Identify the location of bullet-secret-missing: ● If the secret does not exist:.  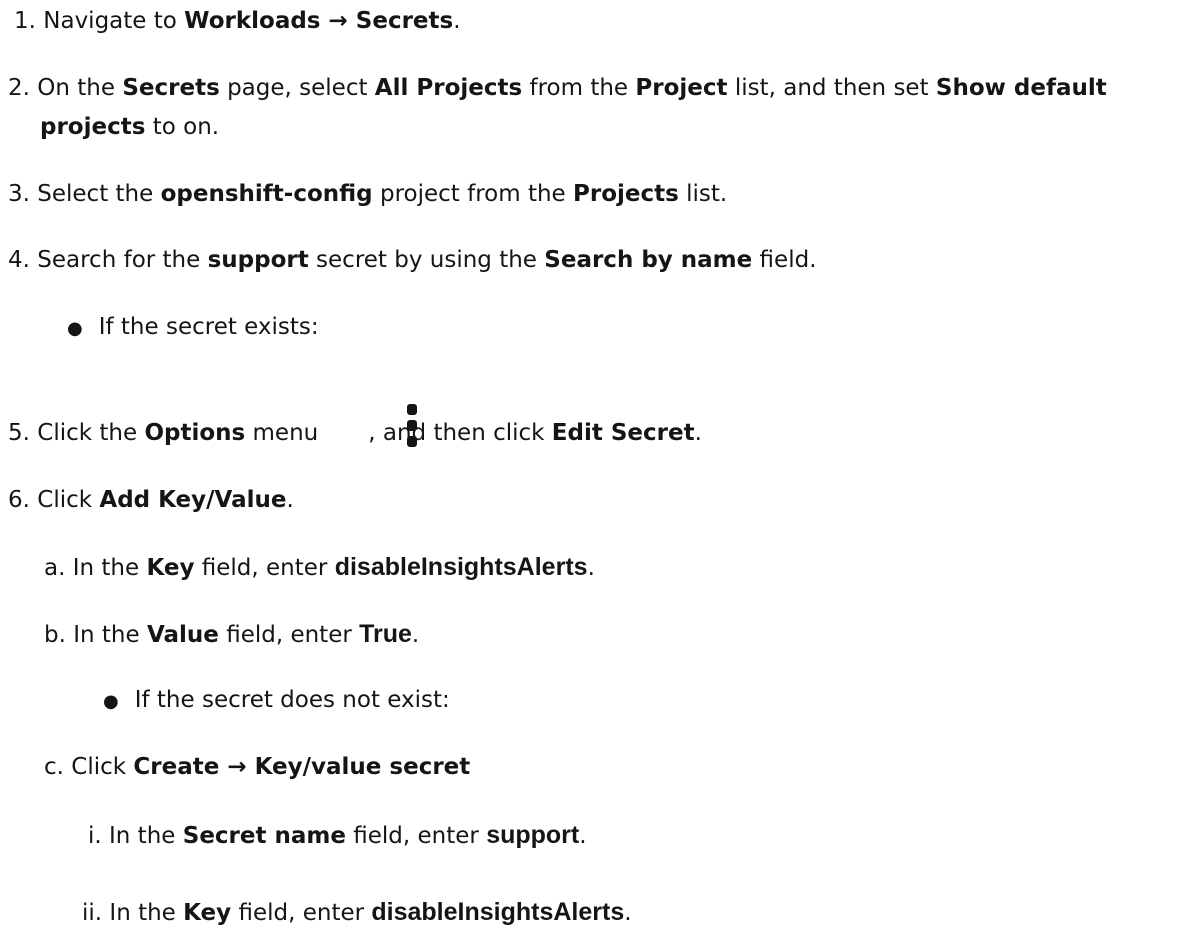
(276, 700).